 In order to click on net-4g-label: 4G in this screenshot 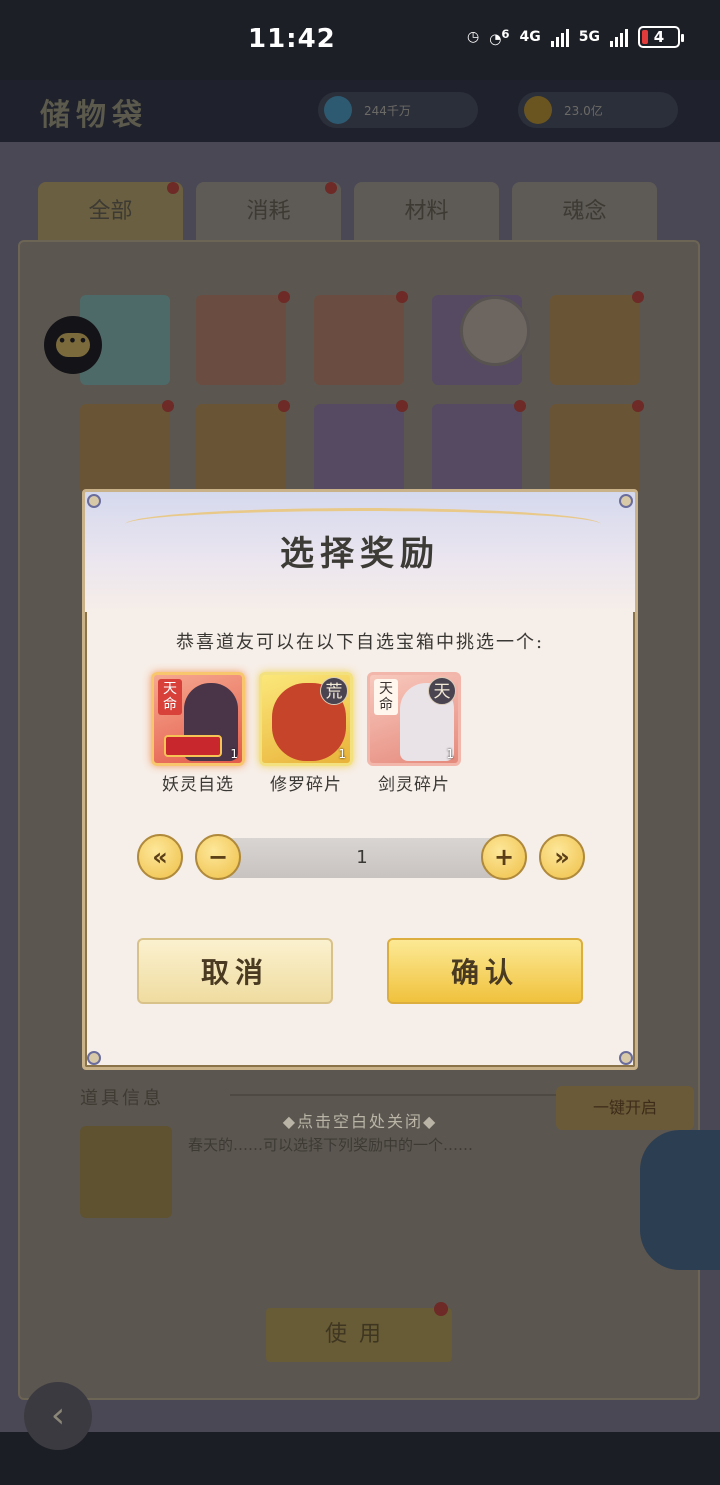, I will do `click(530, 37)`.